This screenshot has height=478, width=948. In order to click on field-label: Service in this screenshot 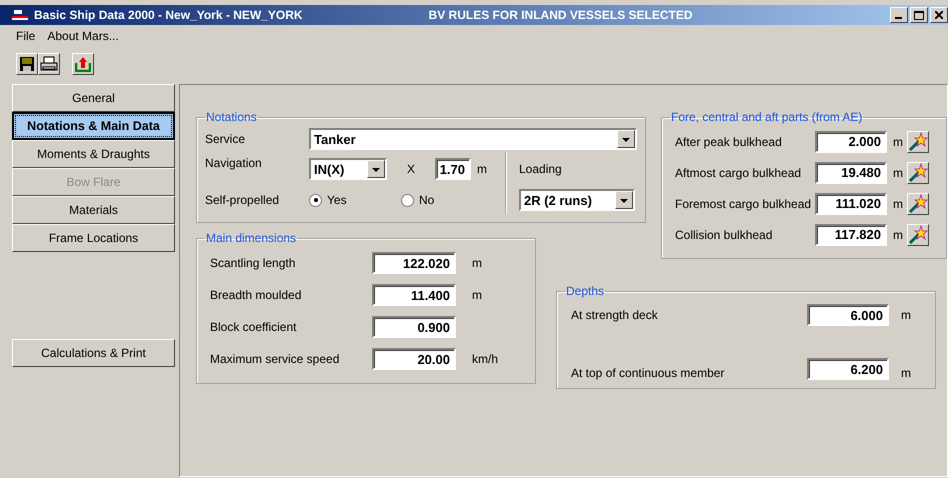, I will do `click(225, 139)`.